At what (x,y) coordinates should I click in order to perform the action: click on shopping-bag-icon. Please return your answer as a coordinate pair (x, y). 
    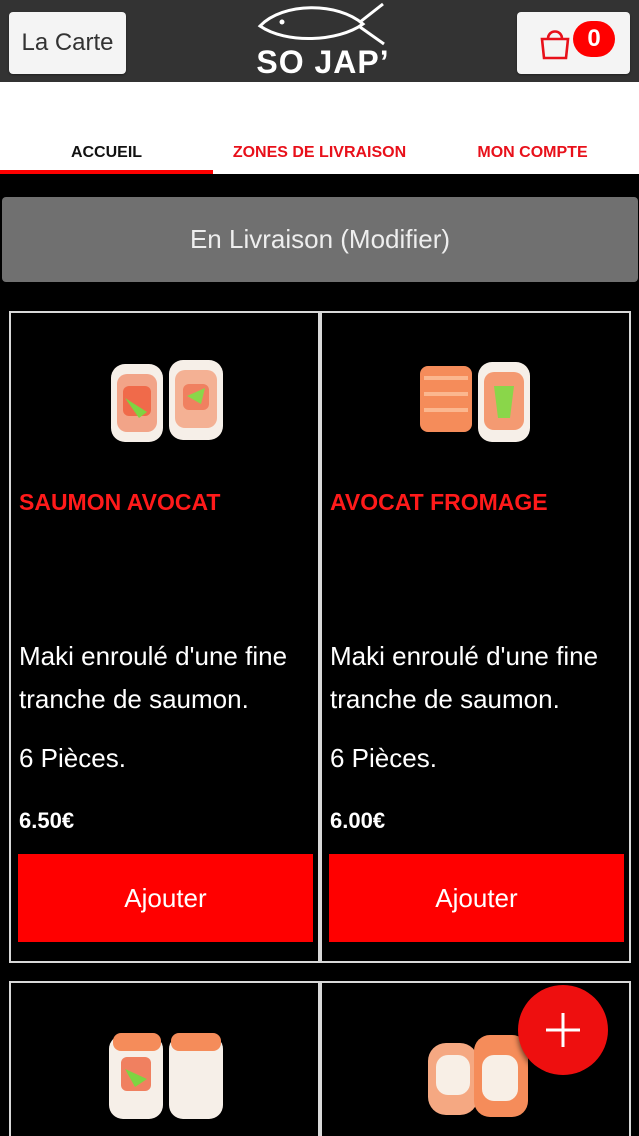
    Looking at the image, I should click on (555, 45).